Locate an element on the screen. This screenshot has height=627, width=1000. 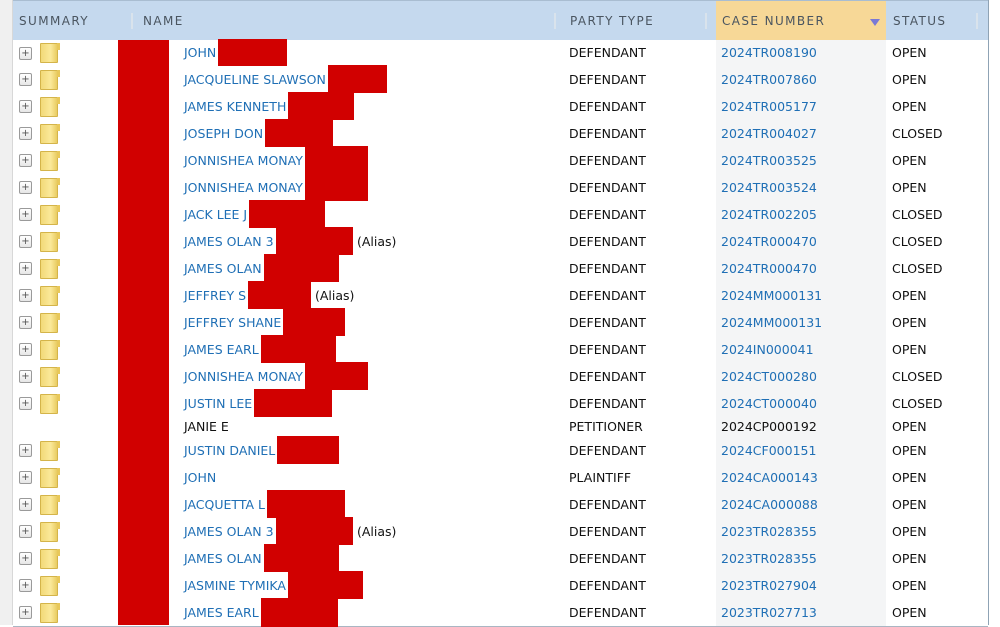
party-name-link: JEFFREY S is located at coordinates (215, 295).